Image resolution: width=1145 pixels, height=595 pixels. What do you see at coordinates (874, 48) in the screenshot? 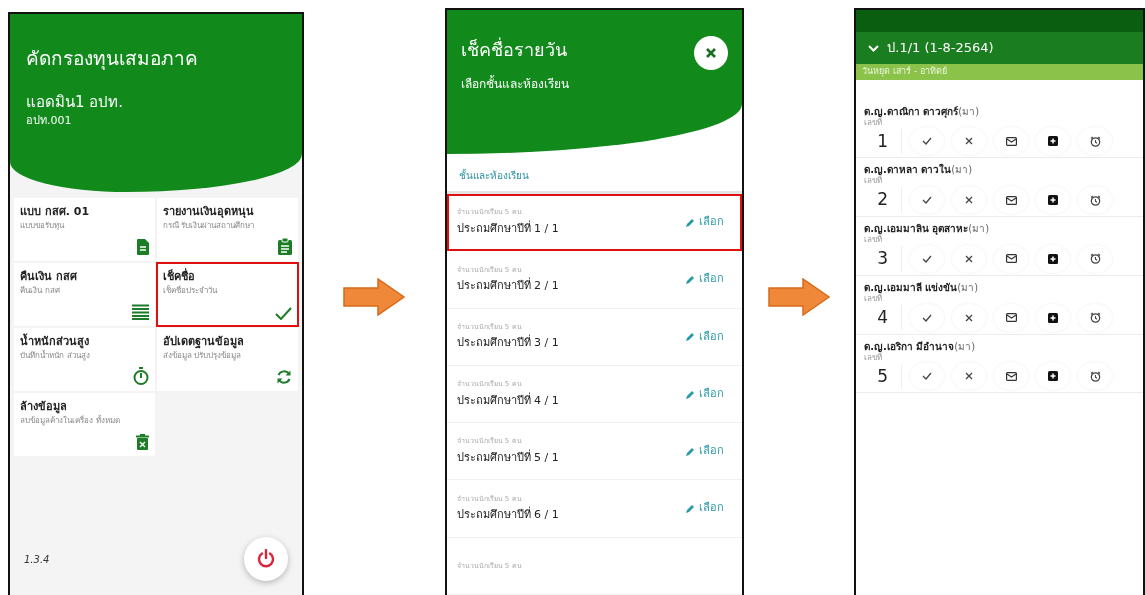
I see `chevron-down-icon` at bounding box center [874, 48].